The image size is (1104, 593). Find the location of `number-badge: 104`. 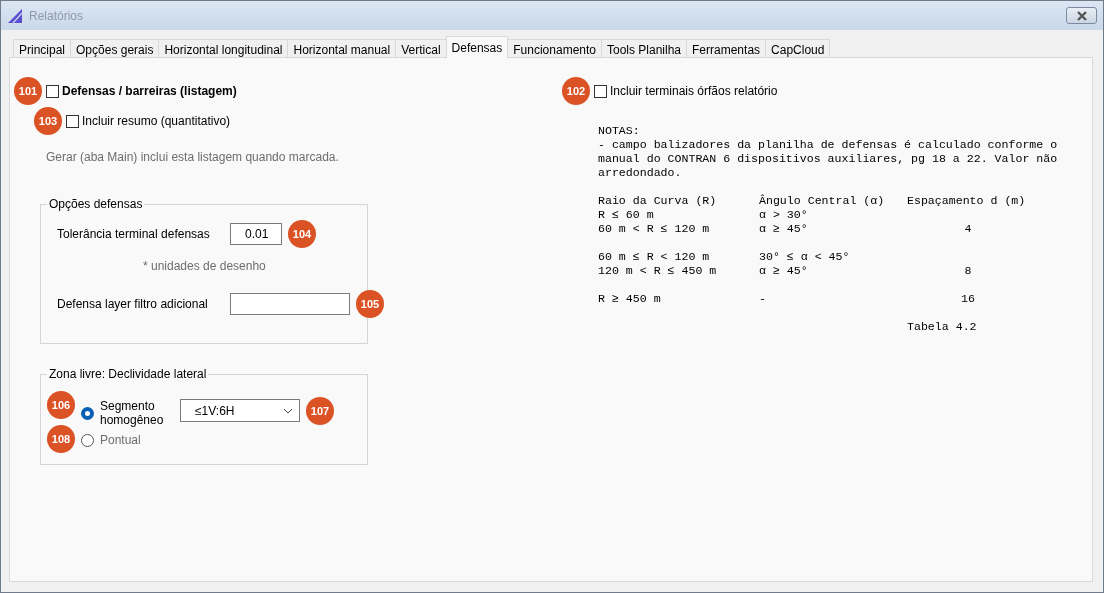

number-badge: 104 is located at coordinates (302, 234).